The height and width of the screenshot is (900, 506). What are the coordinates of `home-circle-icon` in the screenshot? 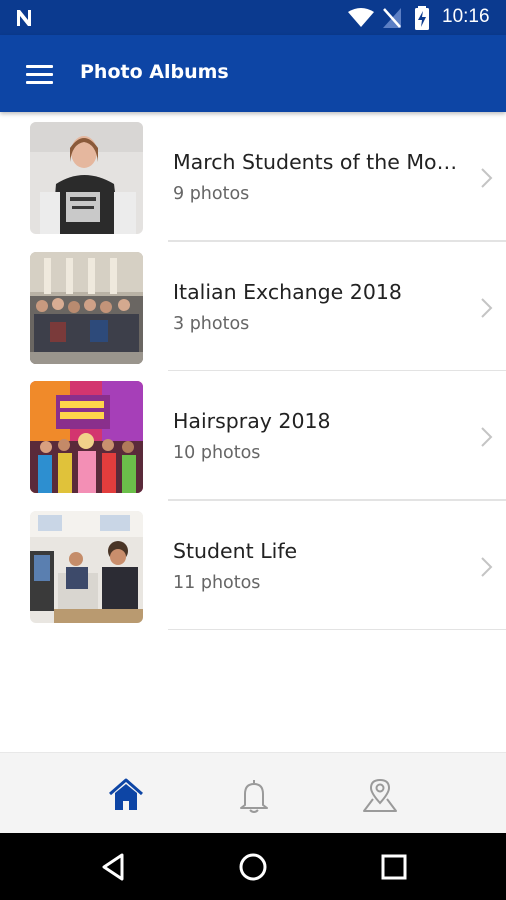 It's located at (253, 867).